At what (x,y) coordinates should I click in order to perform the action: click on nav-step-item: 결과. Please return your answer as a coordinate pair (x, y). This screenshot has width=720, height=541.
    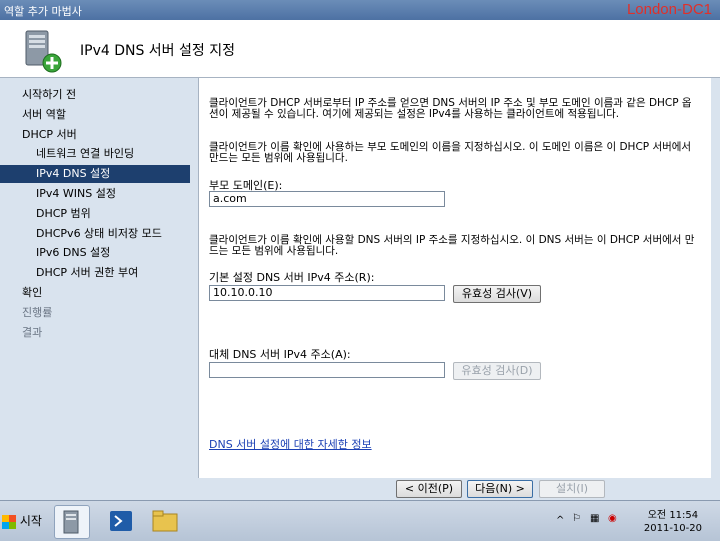
    Looking at the image, I should click on (32, 332).